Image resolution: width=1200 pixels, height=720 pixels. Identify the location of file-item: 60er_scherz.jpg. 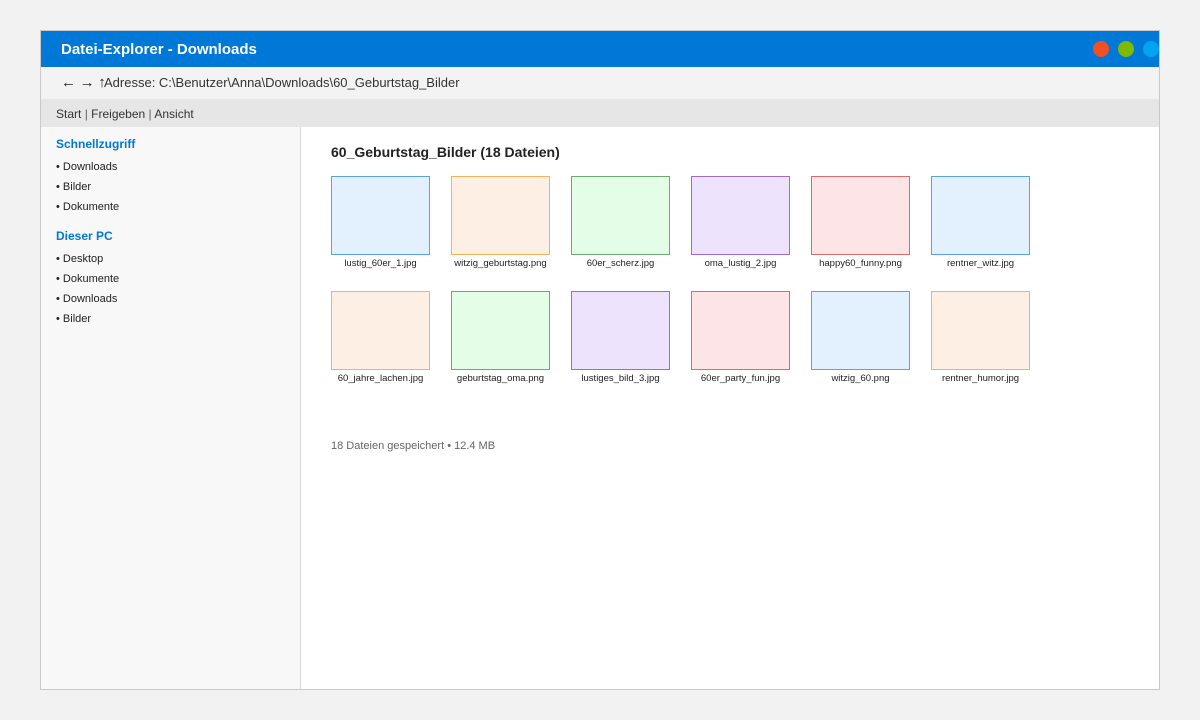
(631, 226).